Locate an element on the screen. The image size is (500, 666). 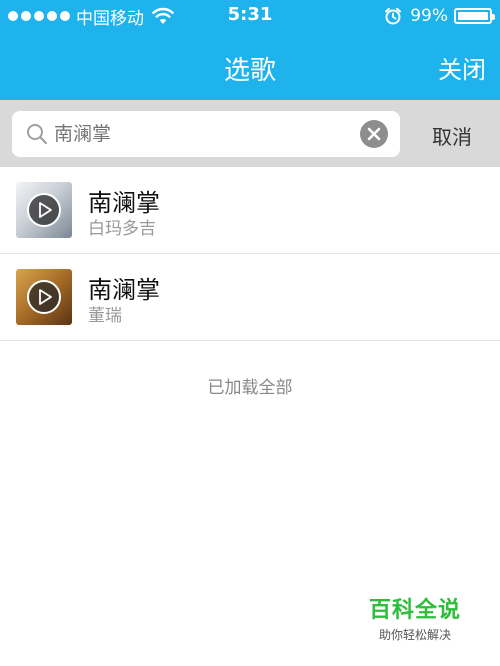
status-right: 99% is located at coordinates (439, 16).